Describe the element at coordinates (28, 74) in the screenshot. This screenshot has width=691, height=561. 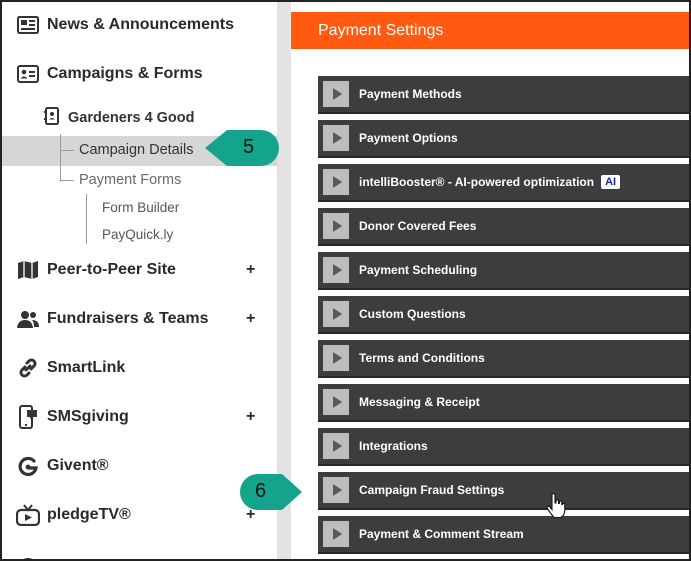
I see `id-card-icon` at that location.